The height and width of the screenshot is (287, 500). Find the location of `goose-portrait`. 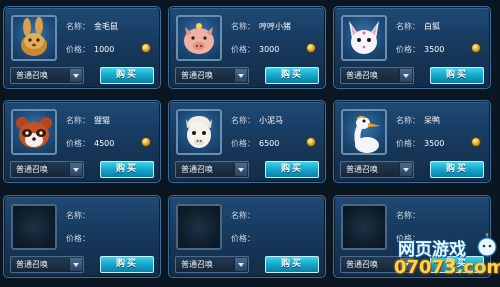

goose-portrait is located at coordinates (364, 132).